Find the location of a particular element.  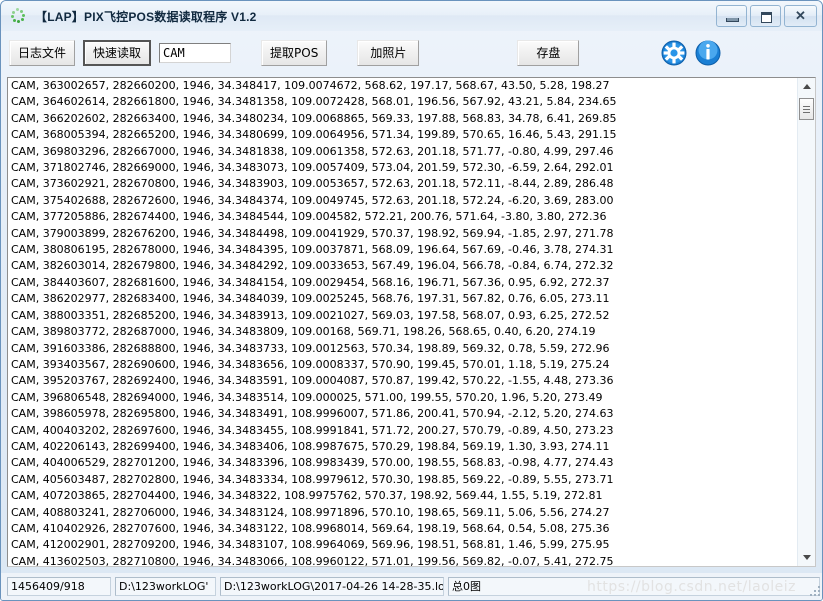

info-icon is located at coordinates (708, 53).